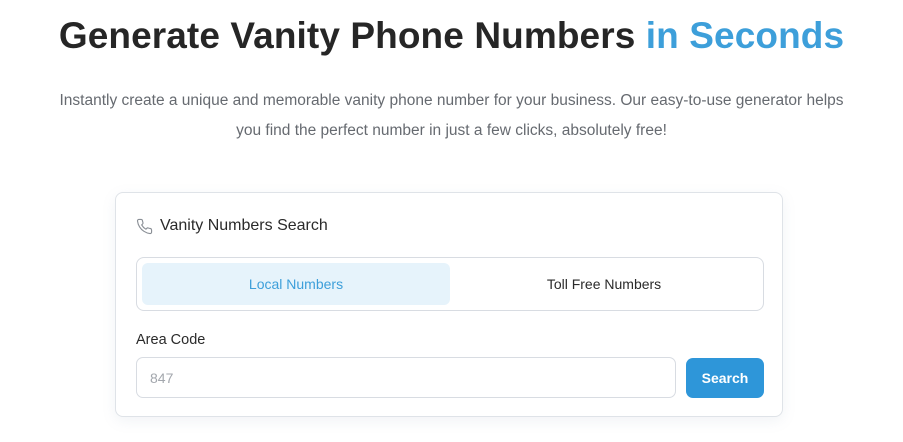 This screenshot has width=903, height=442. I want to click on search-button: Search, so click(725, 378).